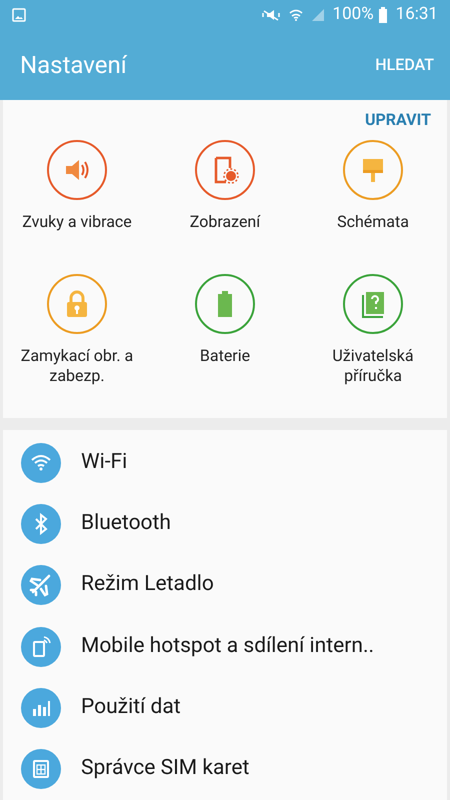 This screenshot has width=450, height=800. I want to click on battery-icon, so click(383, 15).